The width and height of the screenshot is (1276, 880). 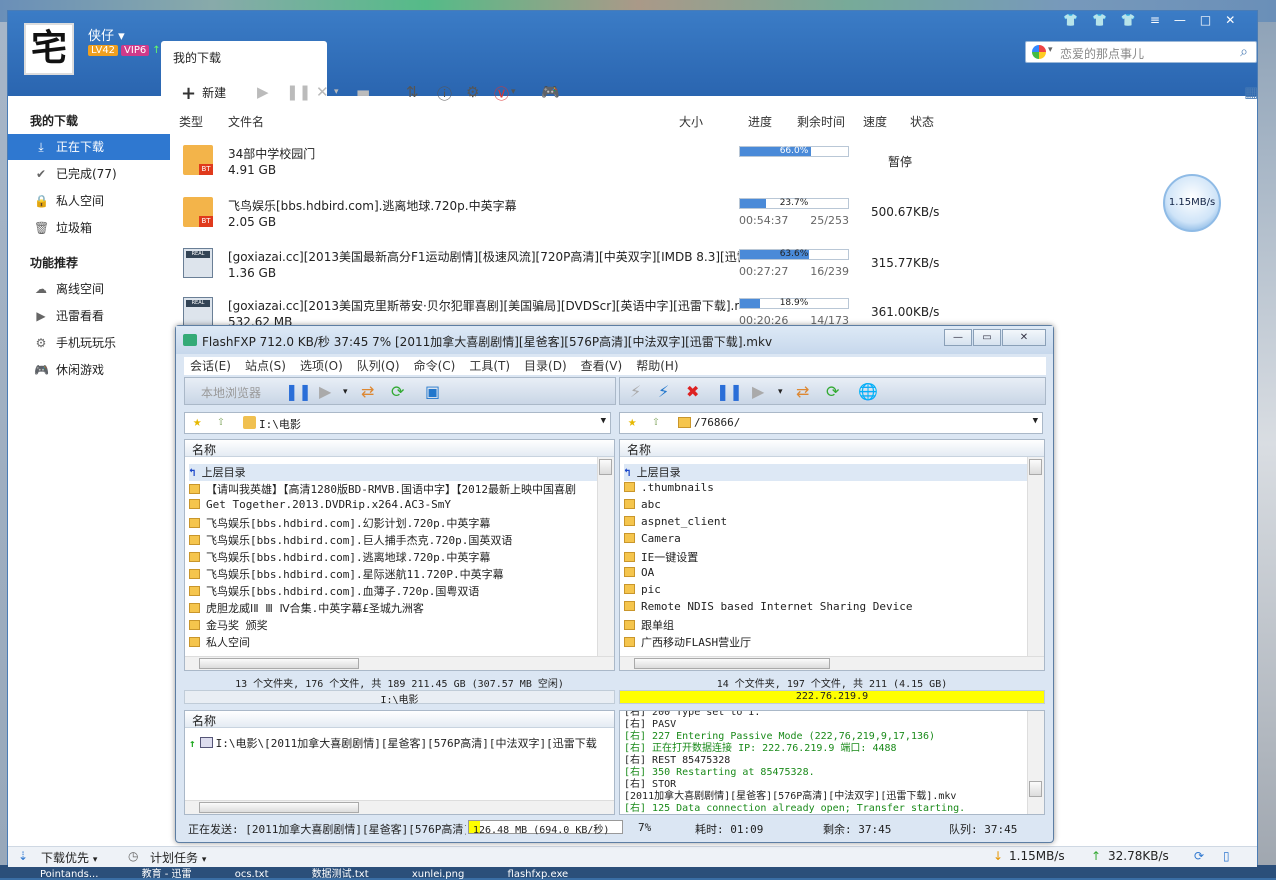 I want to click on sidebar-item-private: 🔒 私人空间, so click(x=89, y=201).